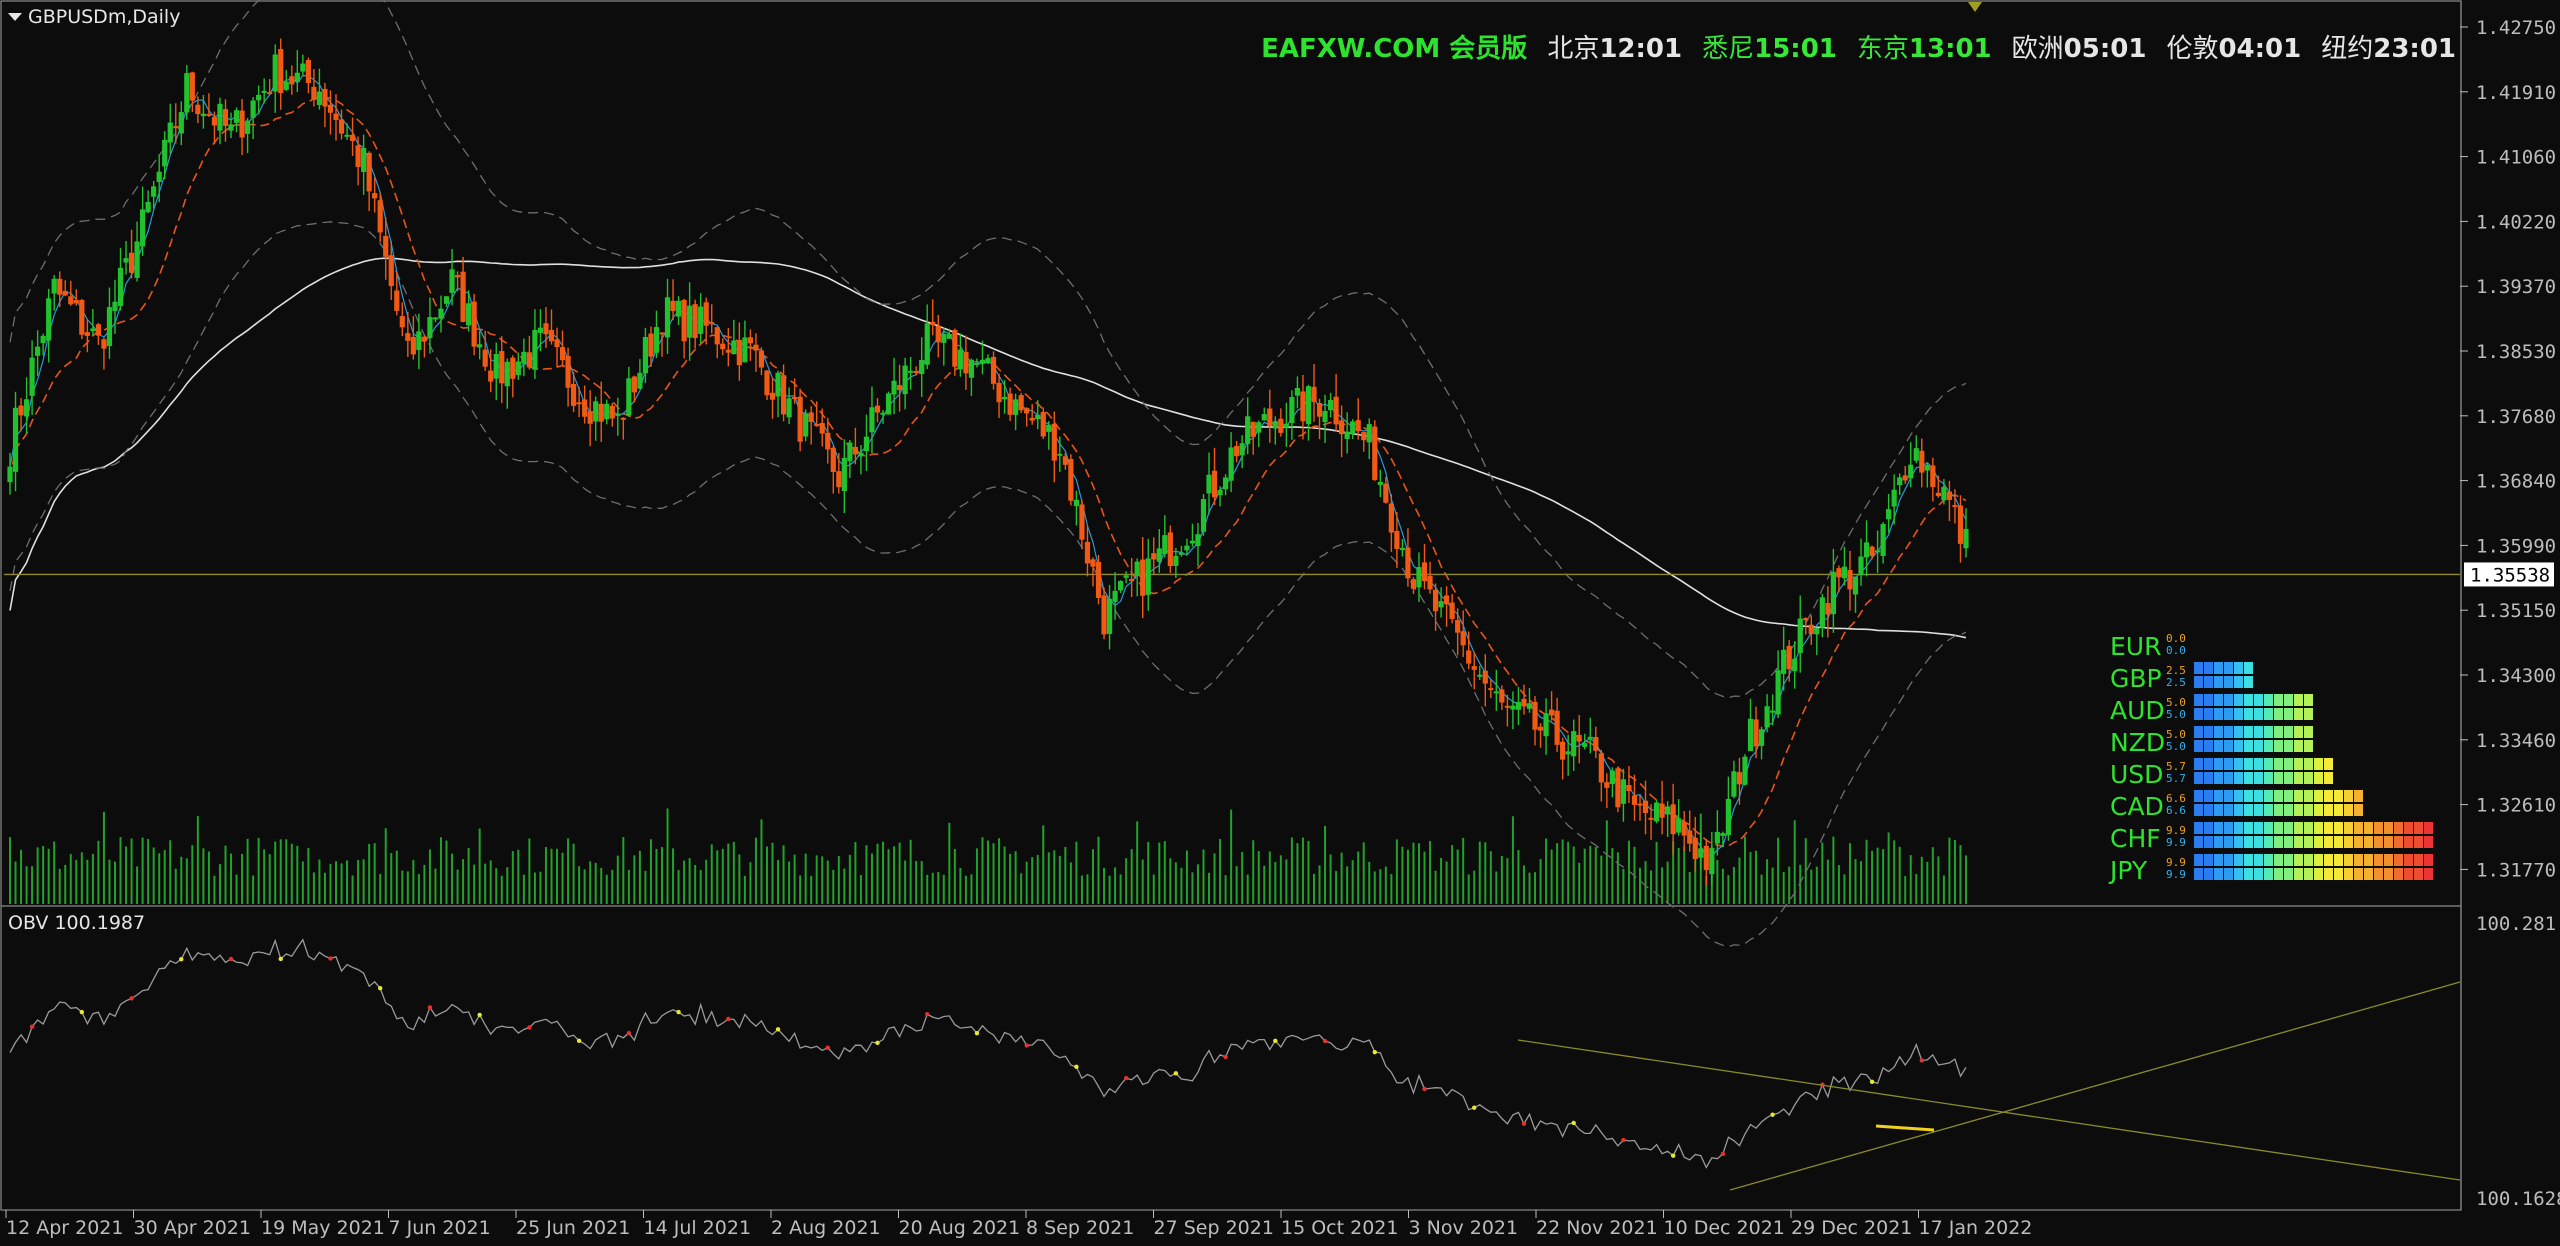  Describe the element at coordinates (2176, 650) in the screenshot. I see `currency-strength-value: 0.0` at that location.